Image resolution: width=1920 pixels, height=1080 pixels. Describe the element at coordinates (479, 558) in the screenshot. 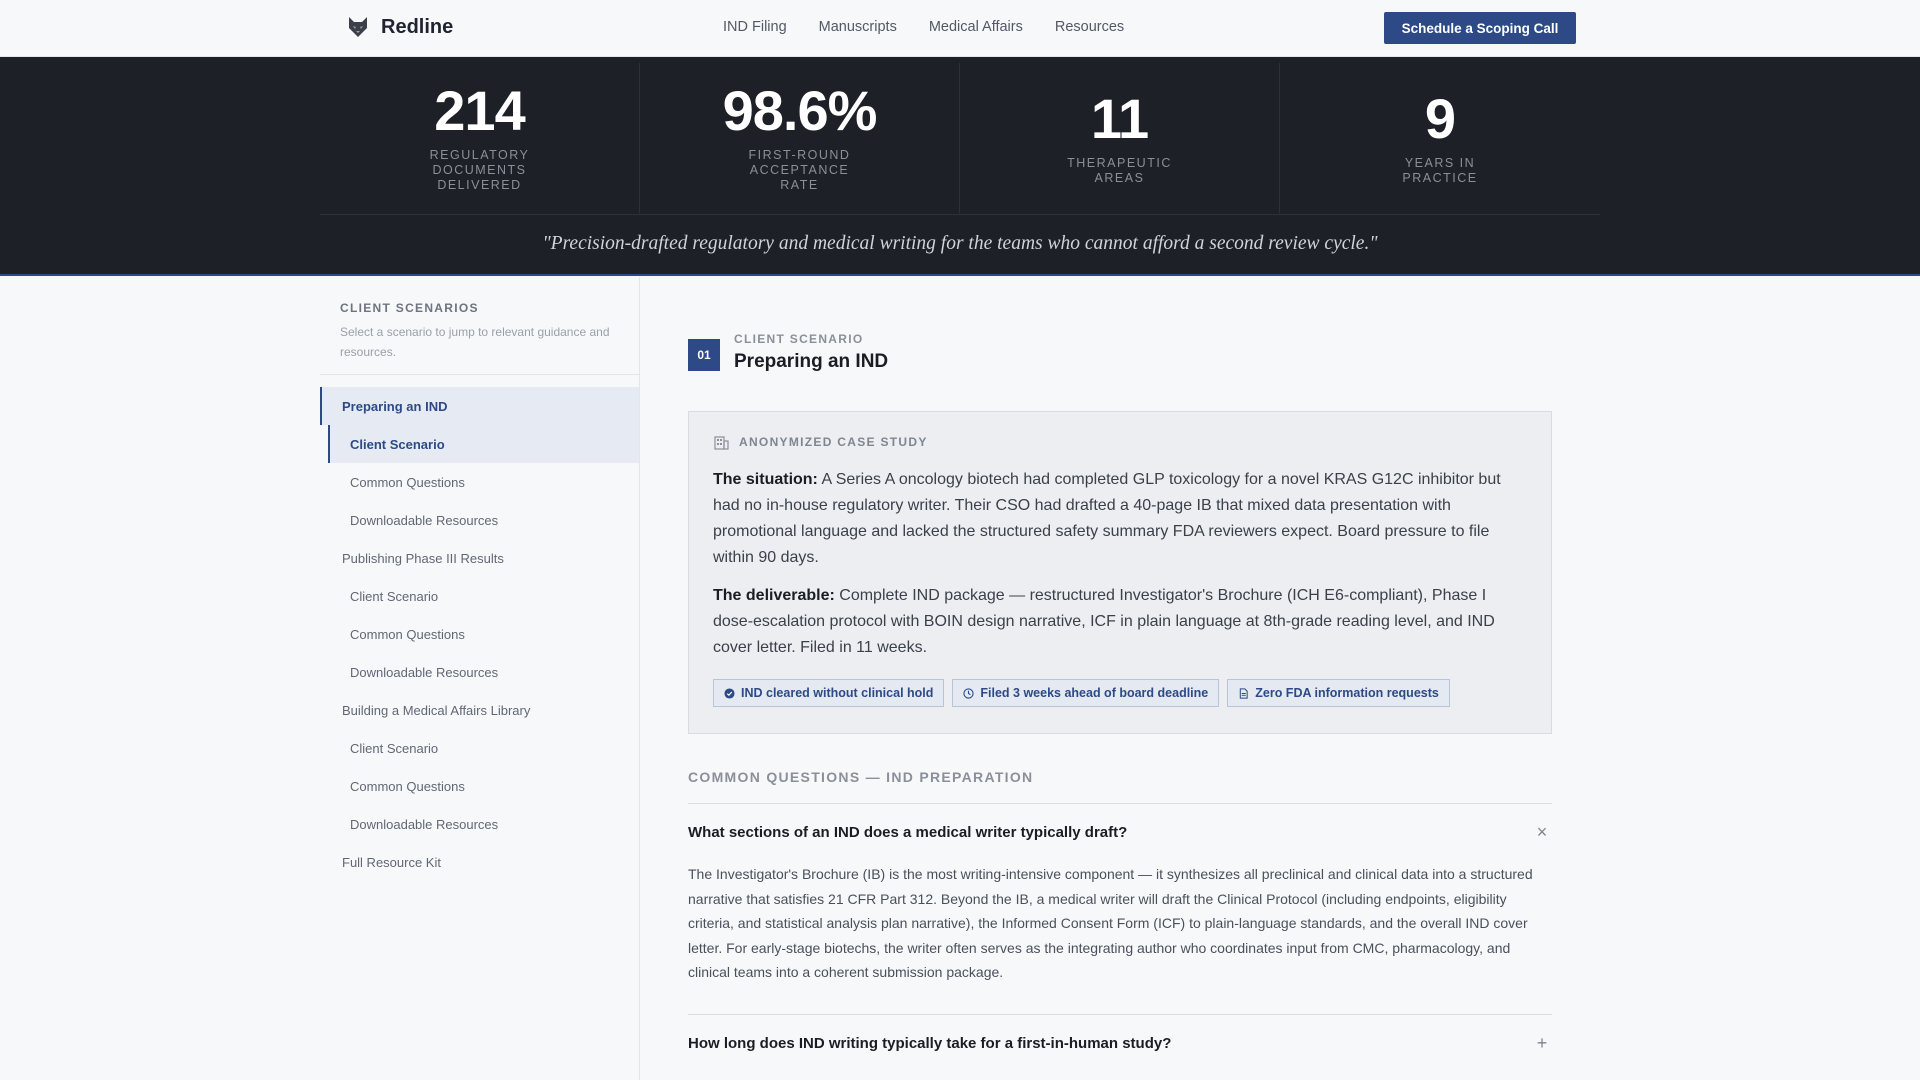

I see `sidebar-item-publishing-phase-iii: Publishing Phase III Results` at that location.